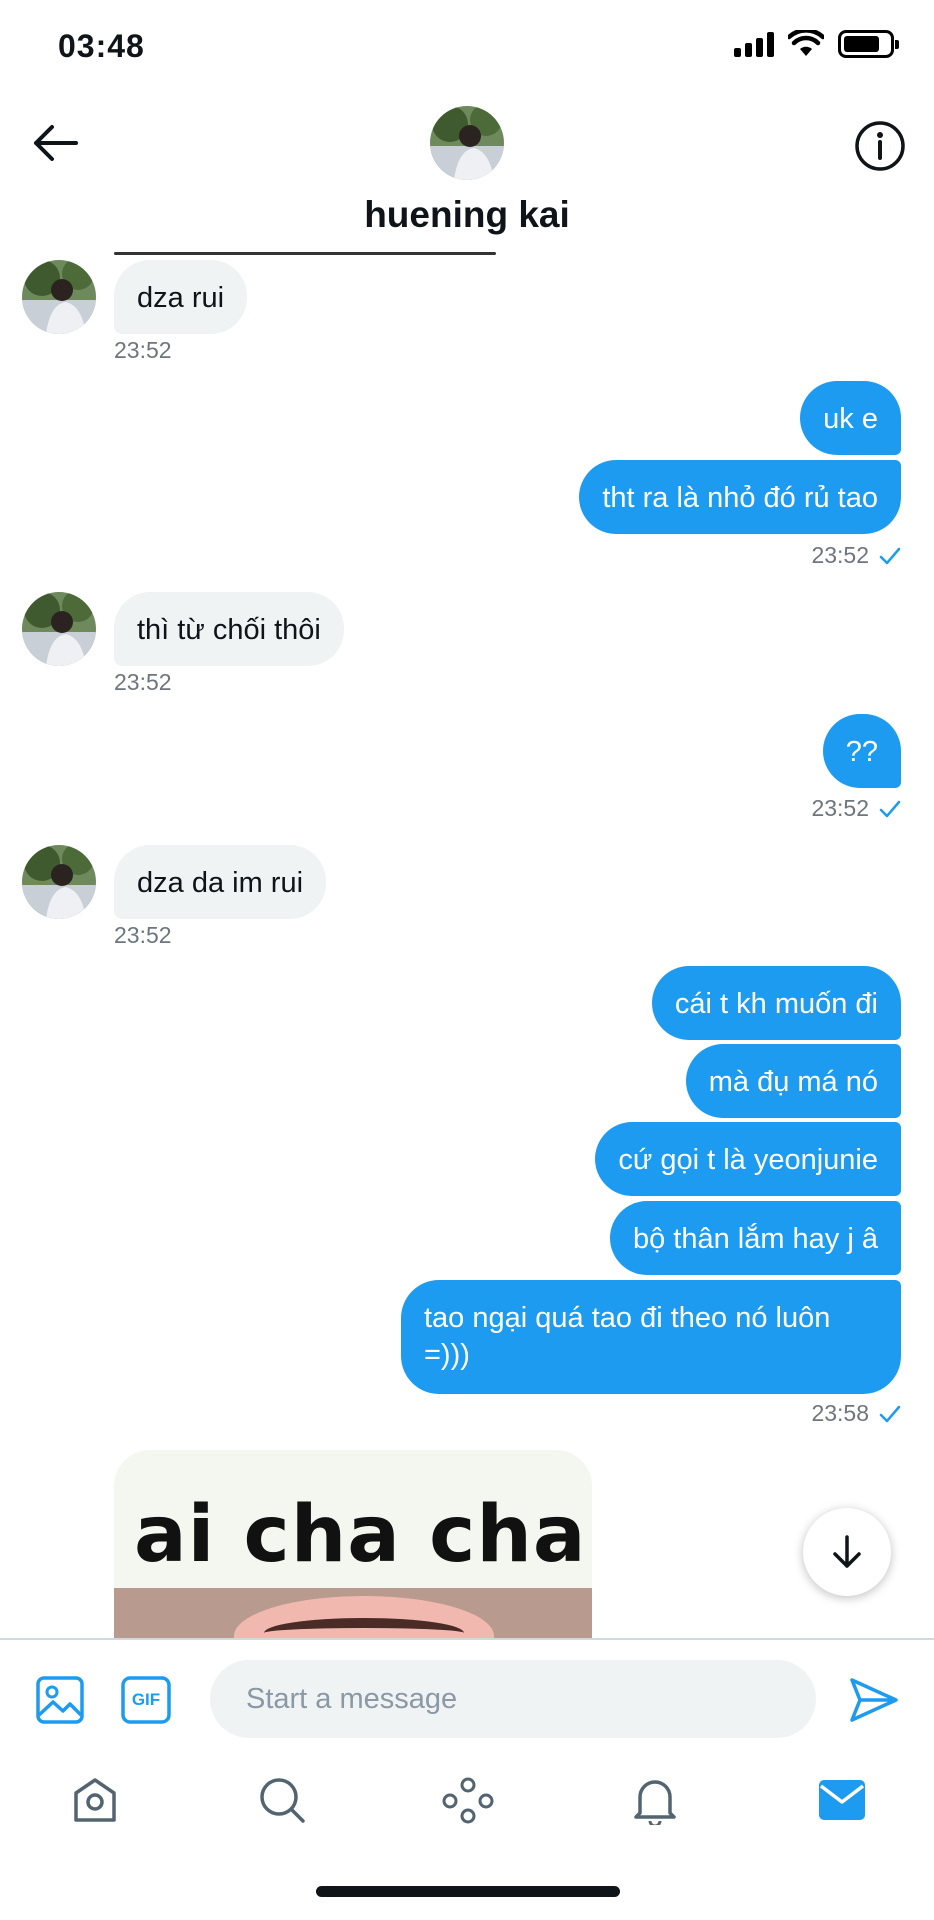 Image resolution: width=934 pixels, height=1920 pixels. What do you see at coordinates (748, 1159) in the screenshot?
I see `outgoing-message-bubble: cứ gọi t là yeonjunie` at bounding box center [748, 1159].